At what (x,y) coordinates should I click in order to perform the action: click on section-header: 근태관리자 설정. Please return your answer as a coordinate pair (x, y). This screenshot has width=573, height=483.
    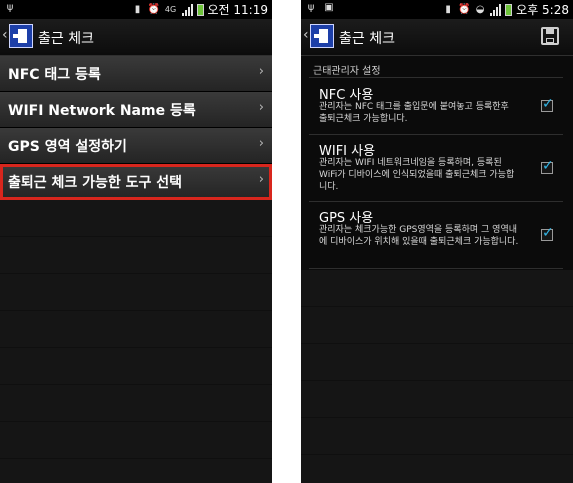
    Looking at the image, I should click on (347, 71).